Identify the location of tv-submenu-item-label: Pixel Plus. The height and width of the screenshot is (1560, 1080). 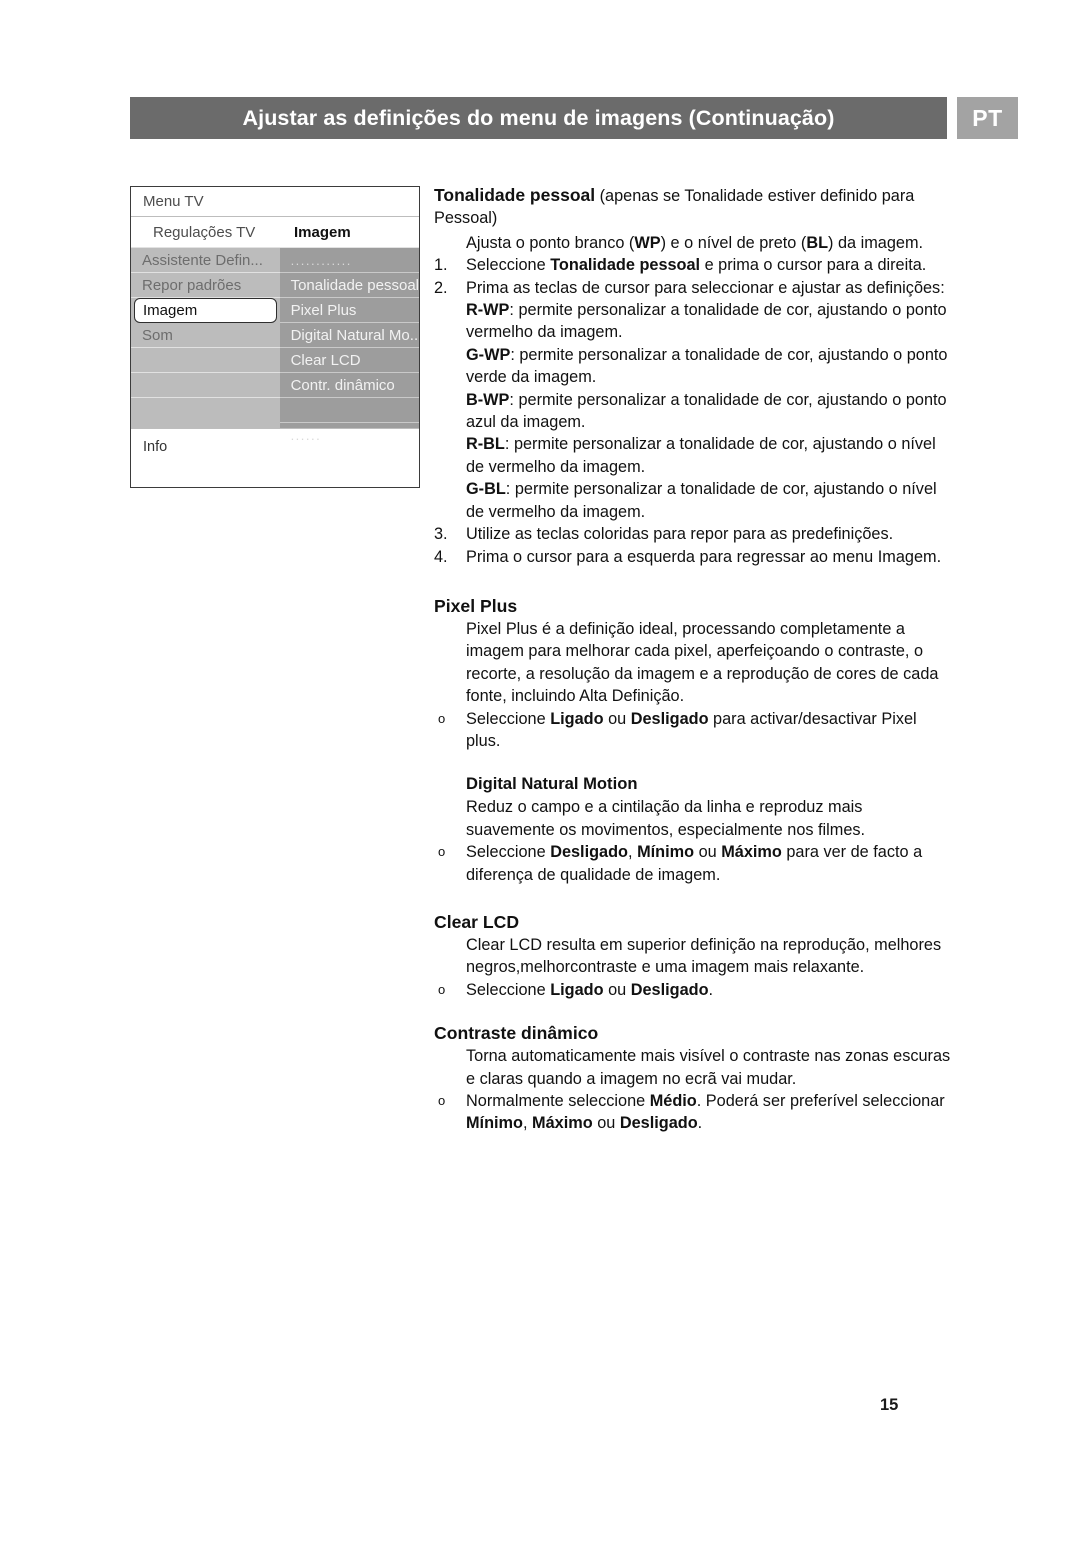
(323, 310).